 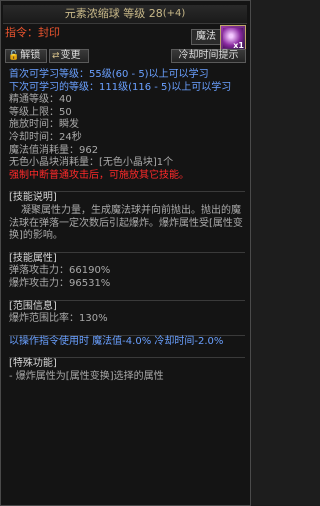 I want to click on special-header: [特殊功能], so click(x=33, y=364).